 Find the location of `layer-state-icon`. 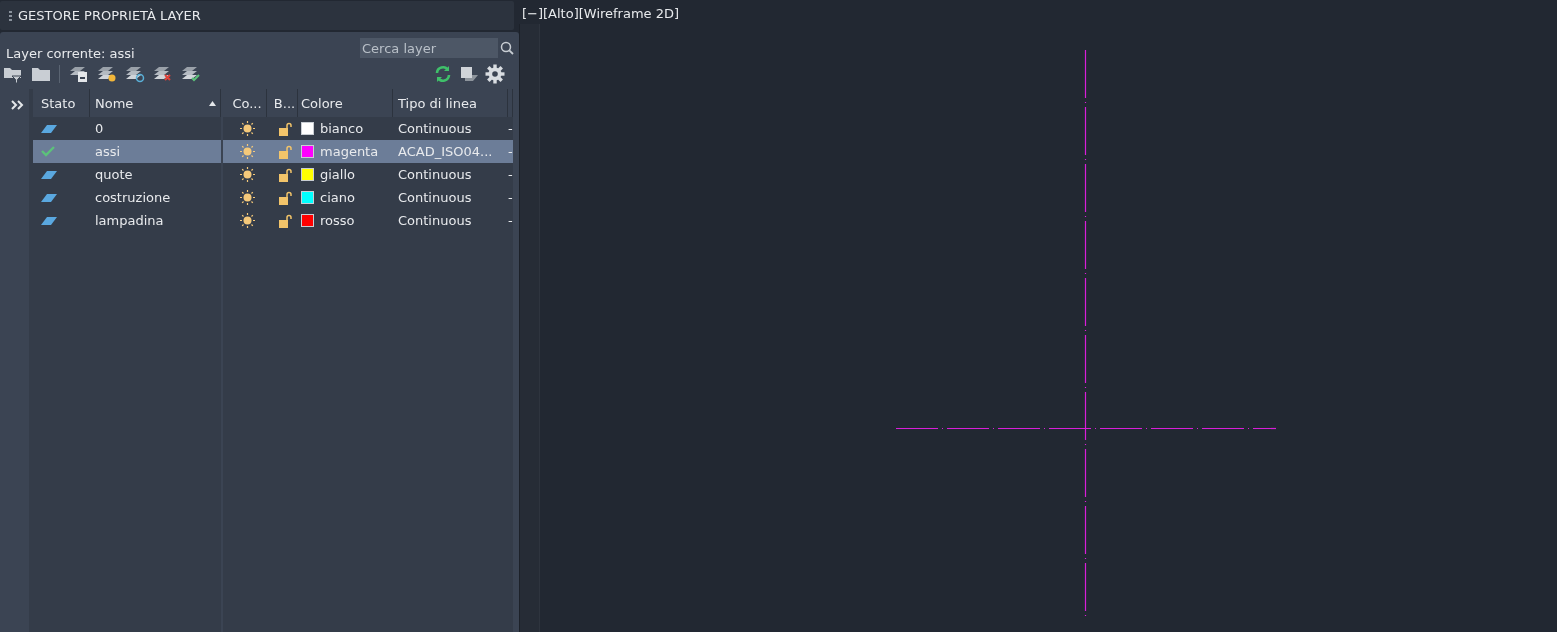

layer-state-icon is located at coordinates (79, 74).